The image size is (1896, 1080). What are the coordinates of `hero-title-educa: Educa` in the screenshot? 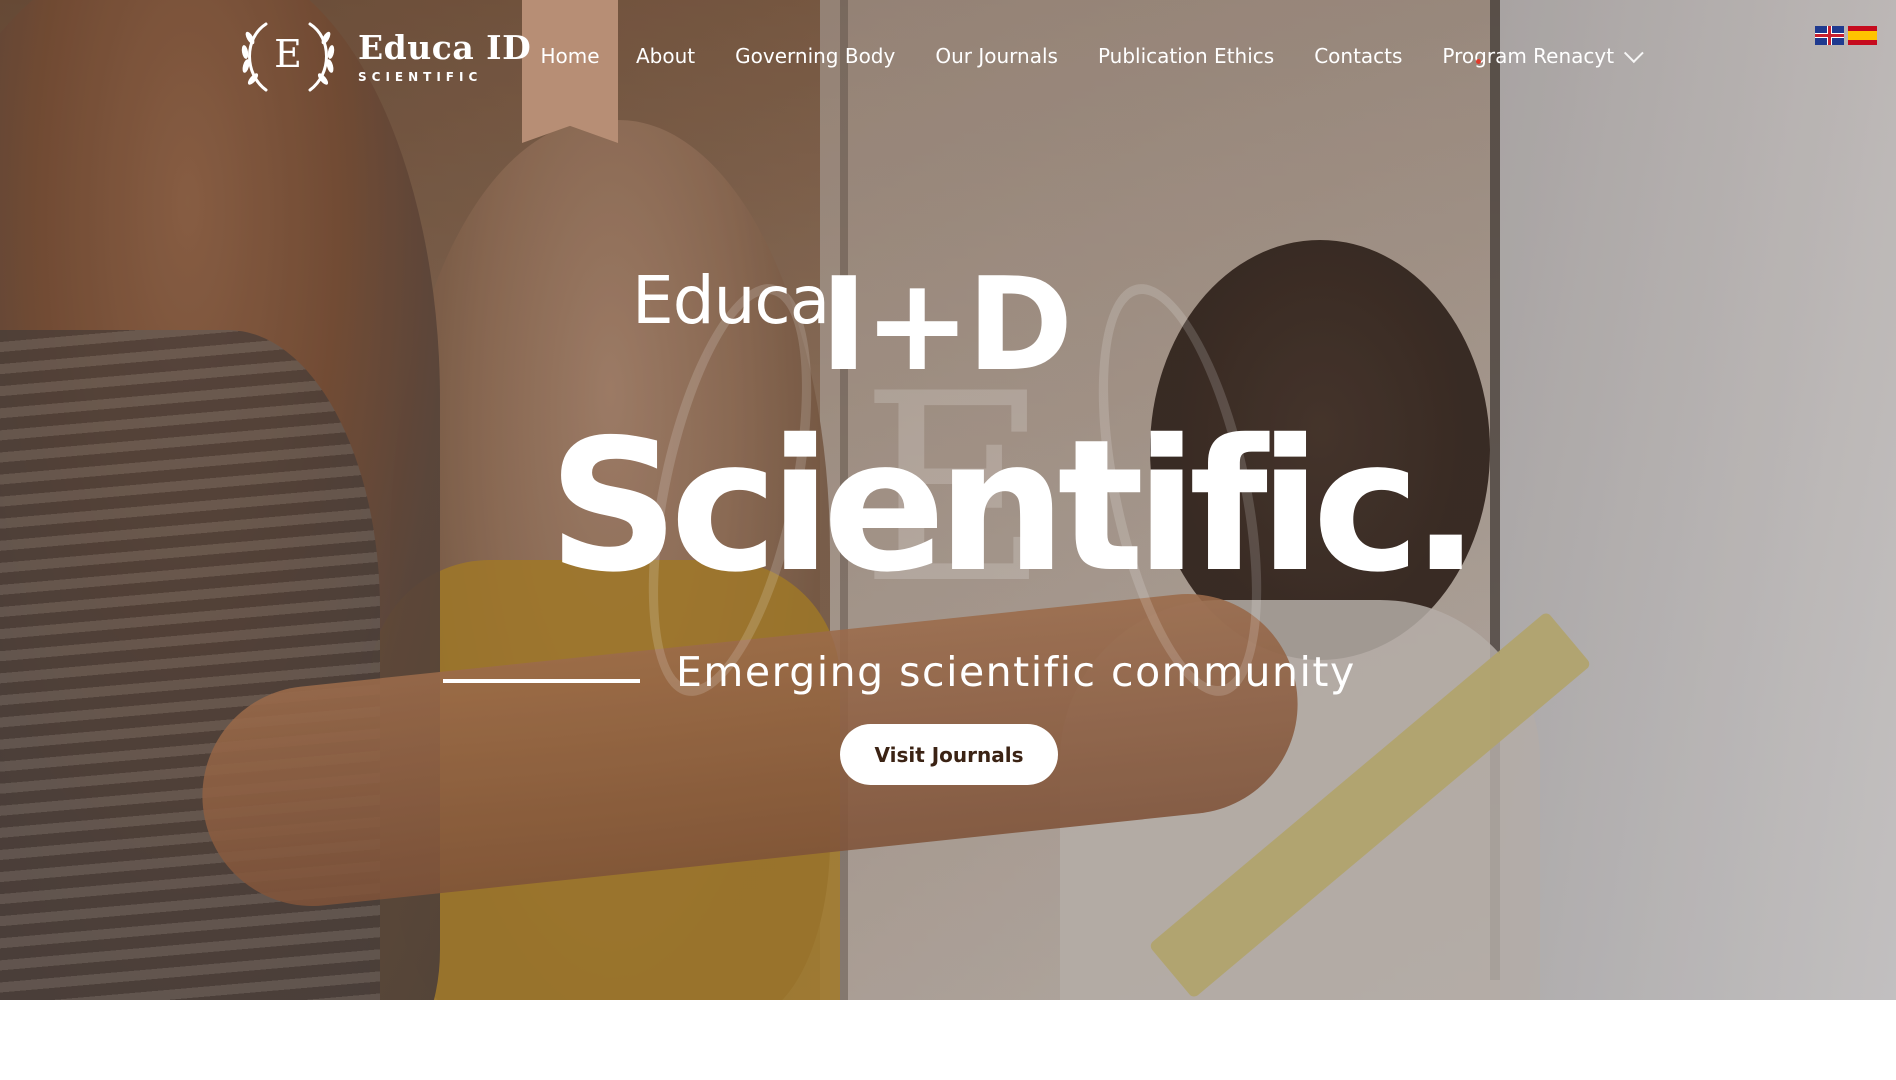 It's located at (731, 300).